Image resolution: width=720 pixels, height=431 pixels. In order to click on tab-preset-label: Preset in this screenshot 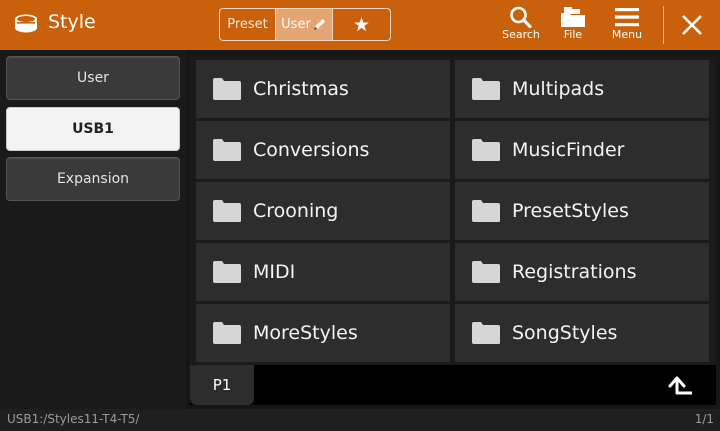, I will do `click(247, 24)`.